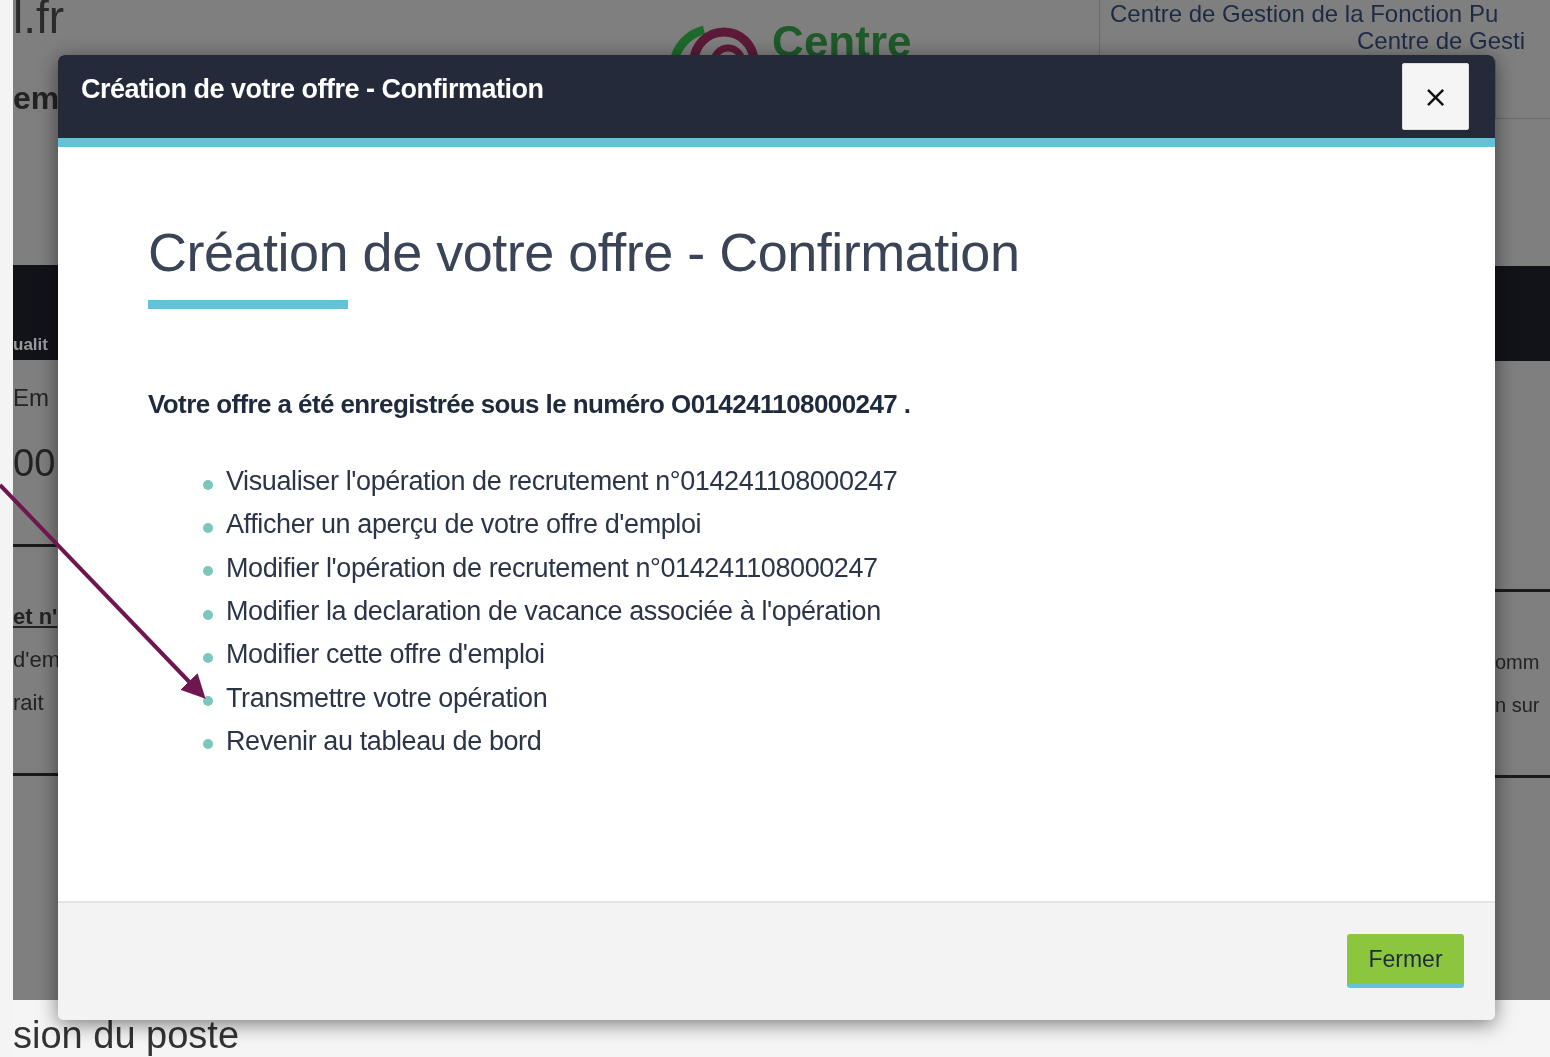 The image size is (1550, 1057). Describe the element at coordinates (553, 612) in the screenshot. I see `action-link: Modifier la declaration de vacance associée à l'opération` at that location.